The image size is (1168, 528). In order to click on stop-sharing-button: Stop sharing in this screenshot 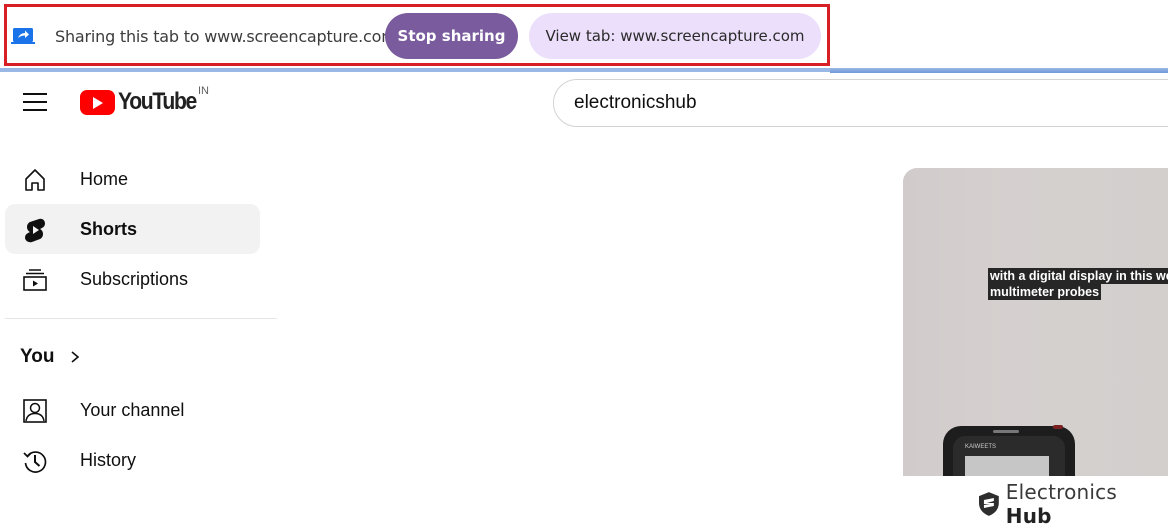, I will do `click(451, 36)`.